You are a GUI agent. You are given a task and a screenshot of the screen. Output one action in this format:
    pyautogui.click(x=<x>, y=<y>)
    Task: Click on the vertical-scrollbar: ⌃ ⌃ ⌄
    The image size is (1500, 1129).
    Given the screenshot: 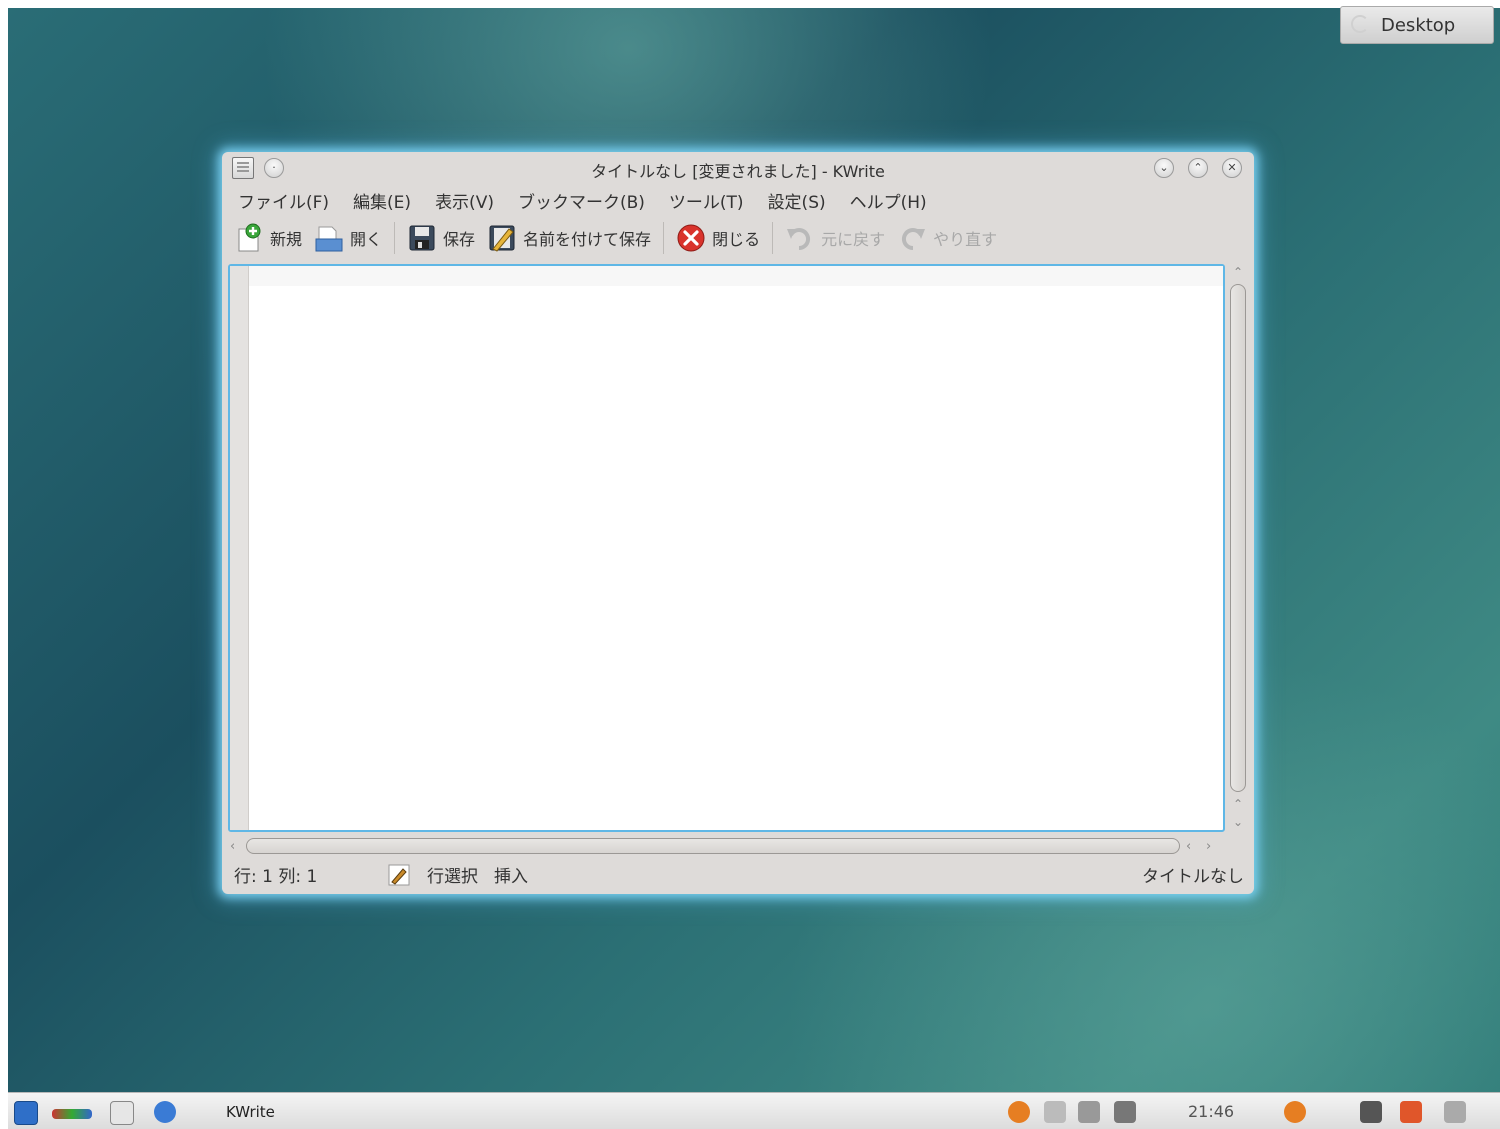 What is the action you would take?
    pyautogui.click(x=1238, y=549)
    